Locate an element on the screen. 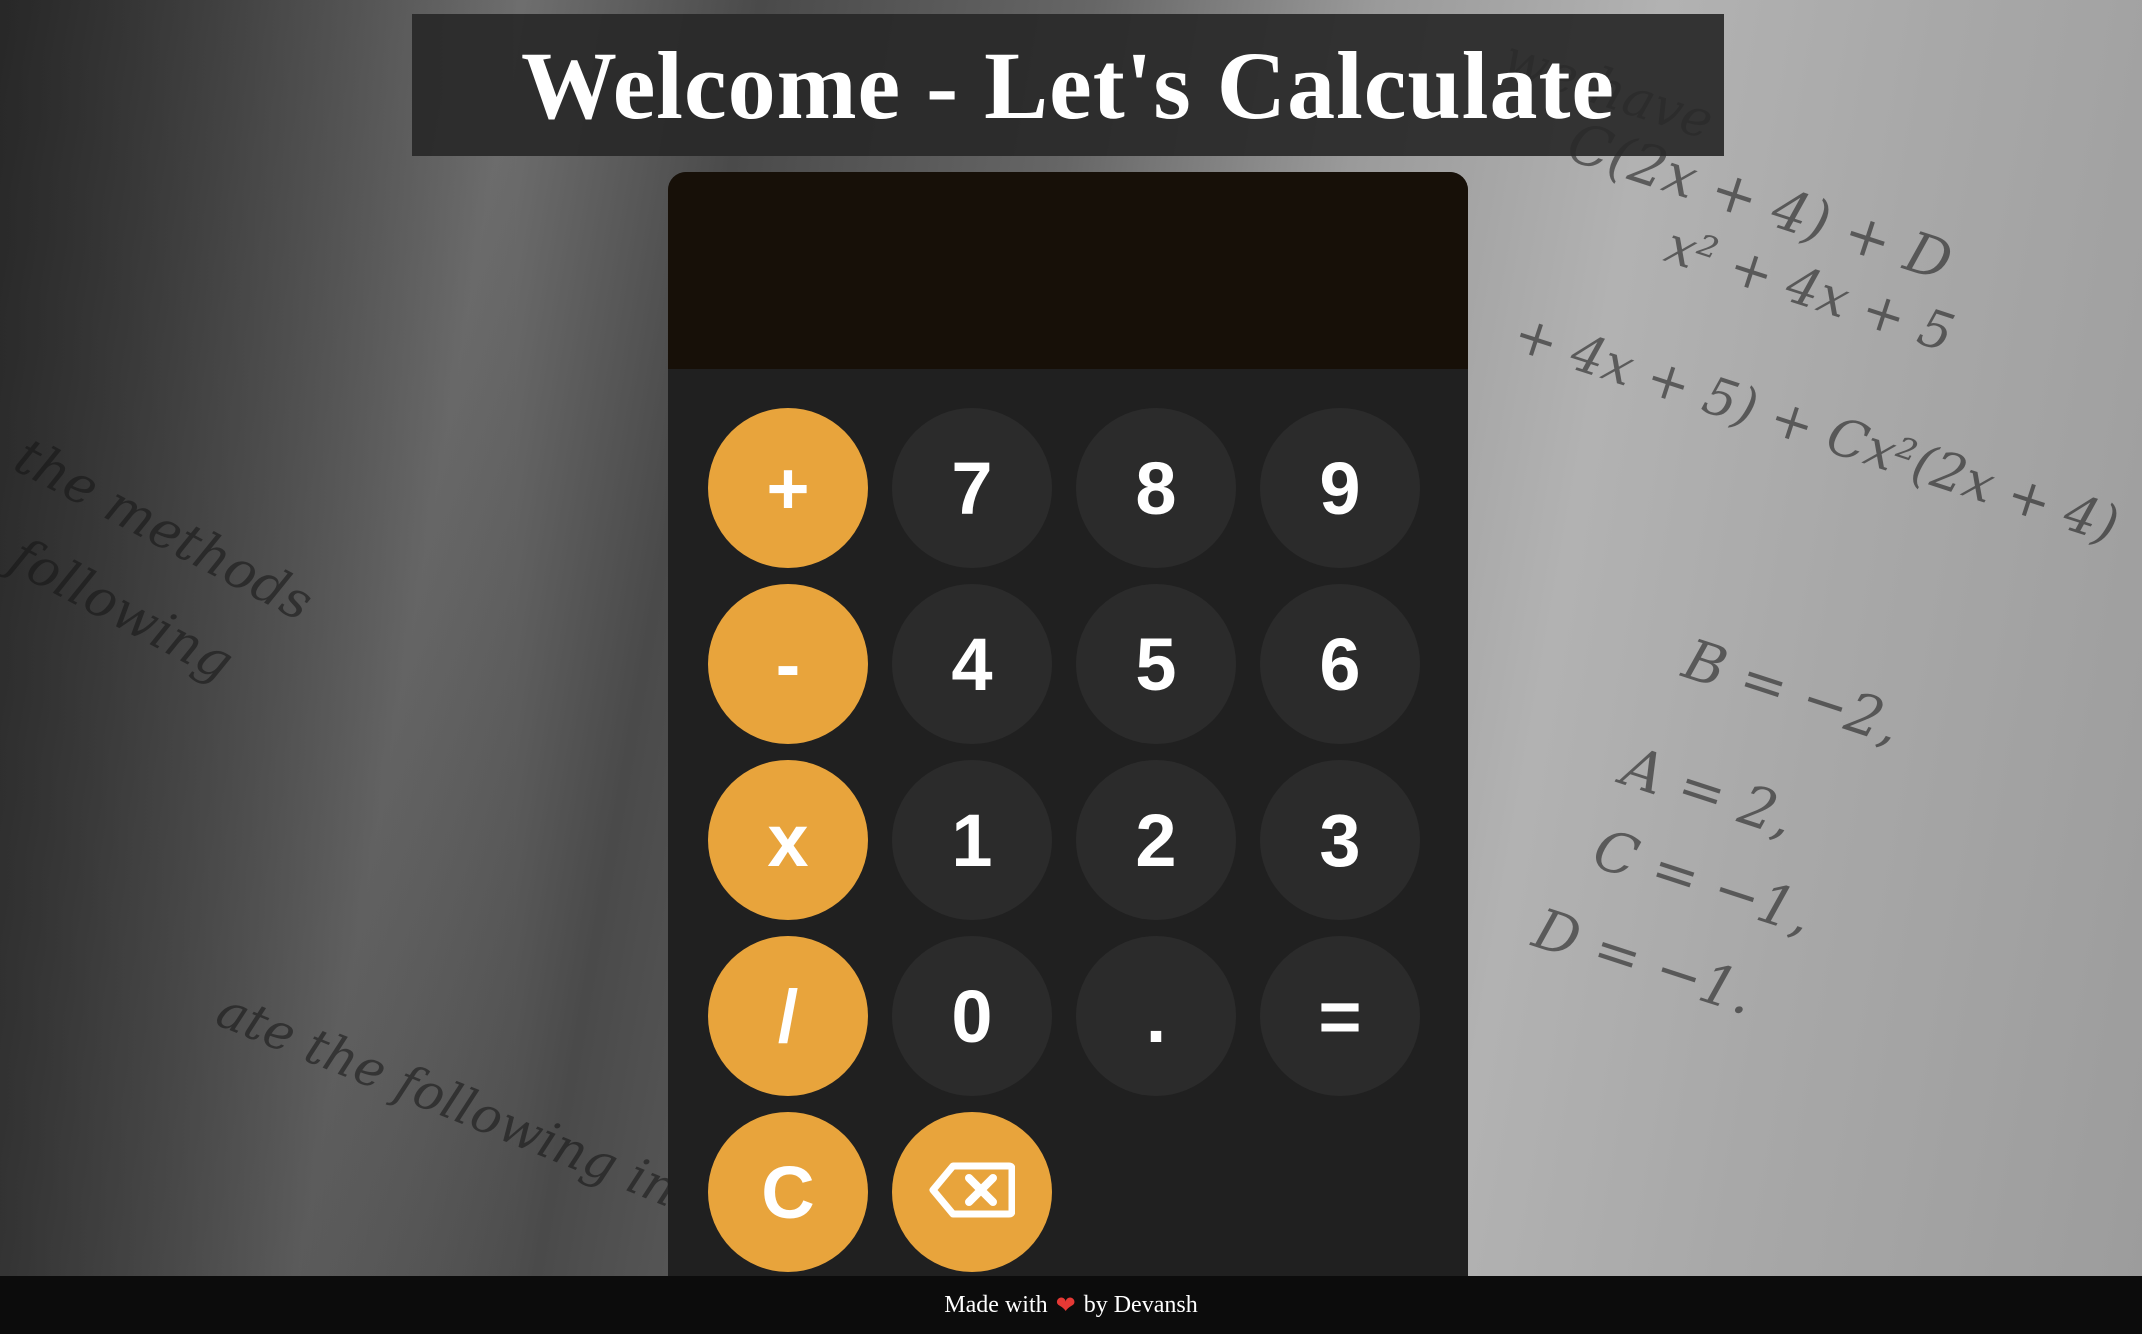  one-button: 1 is located at coordinates (972, 840).